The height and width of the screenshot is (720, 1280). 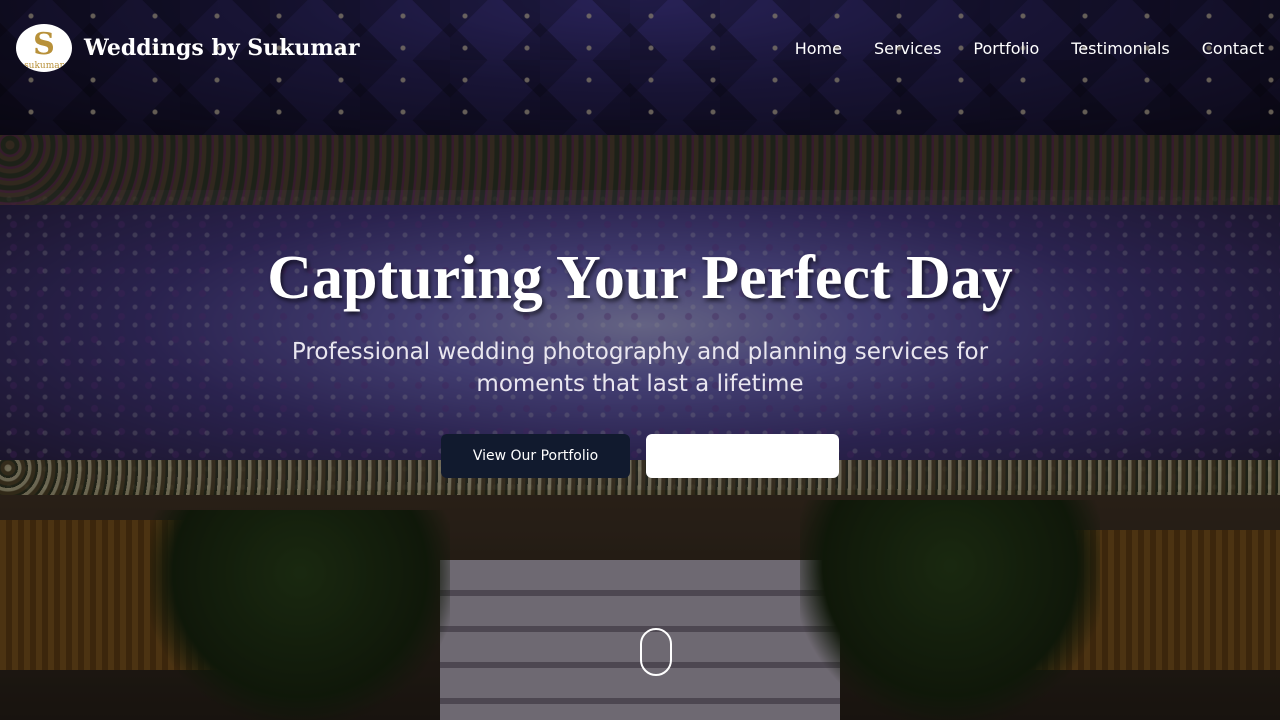 I want to click on nav-home: Home, so click(x=818, y=48).